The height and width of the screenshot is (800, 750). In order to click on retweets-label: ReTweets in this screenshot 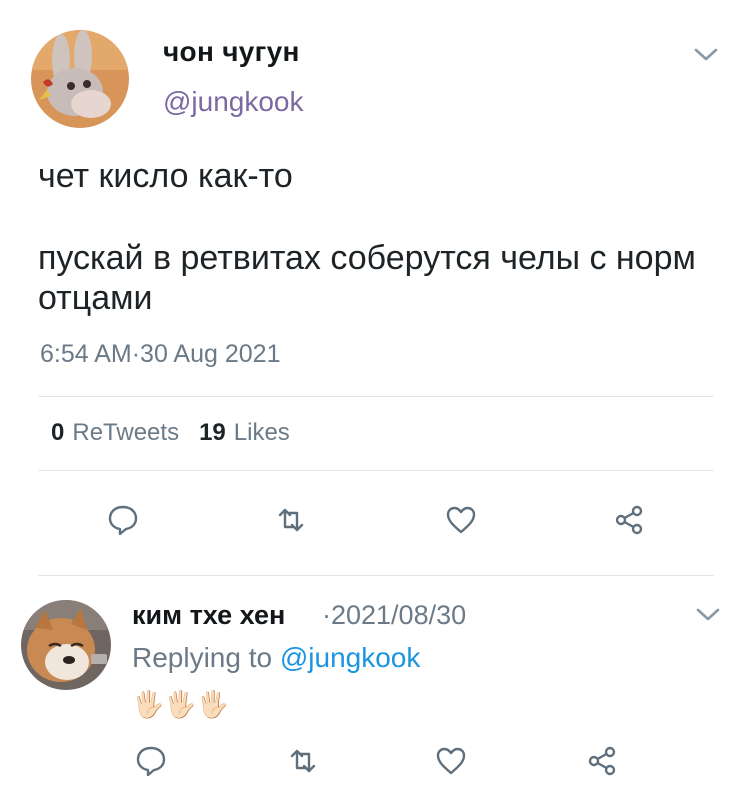, I will do `click(125, 432)`.